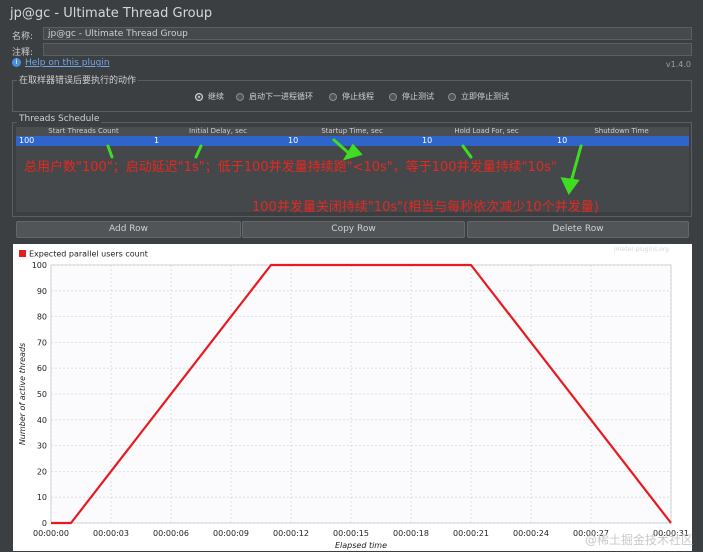 This screenshot has height=555, width=703. Describe the element at coordinates (639, 539) in the screenshot. I see `site-watermark: @稀土掘金技术社区` at that location.